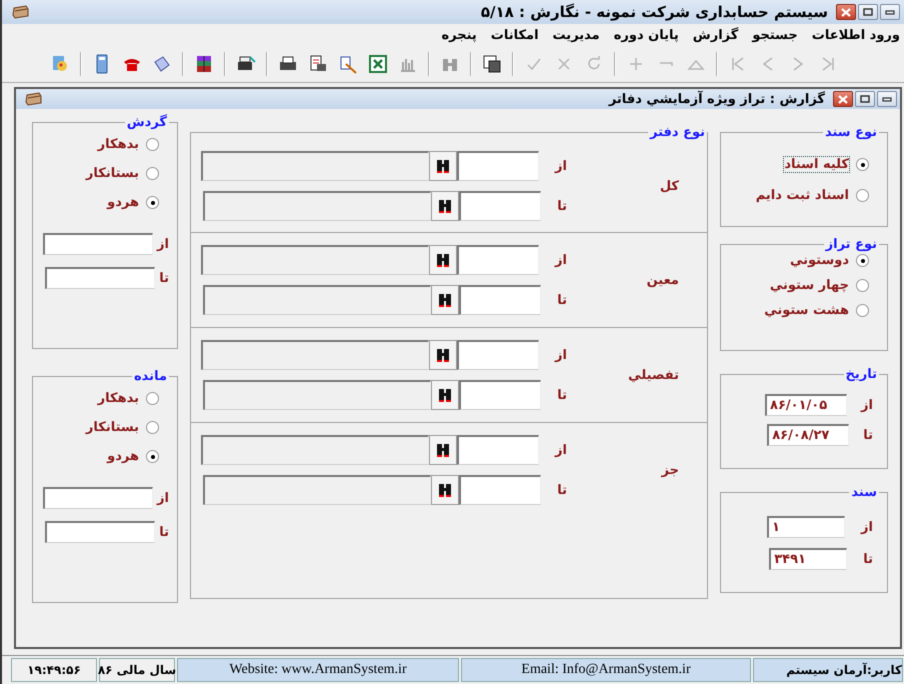  Describe the element at coordinates (864, 492) in the screenshot. I see `group-title: سند` at that location.